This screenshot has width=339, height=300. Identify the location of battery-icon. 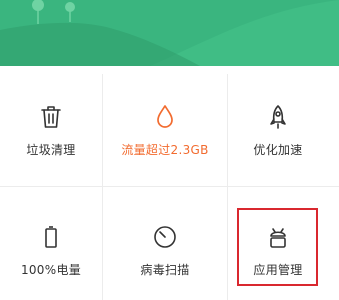
(51, 237).